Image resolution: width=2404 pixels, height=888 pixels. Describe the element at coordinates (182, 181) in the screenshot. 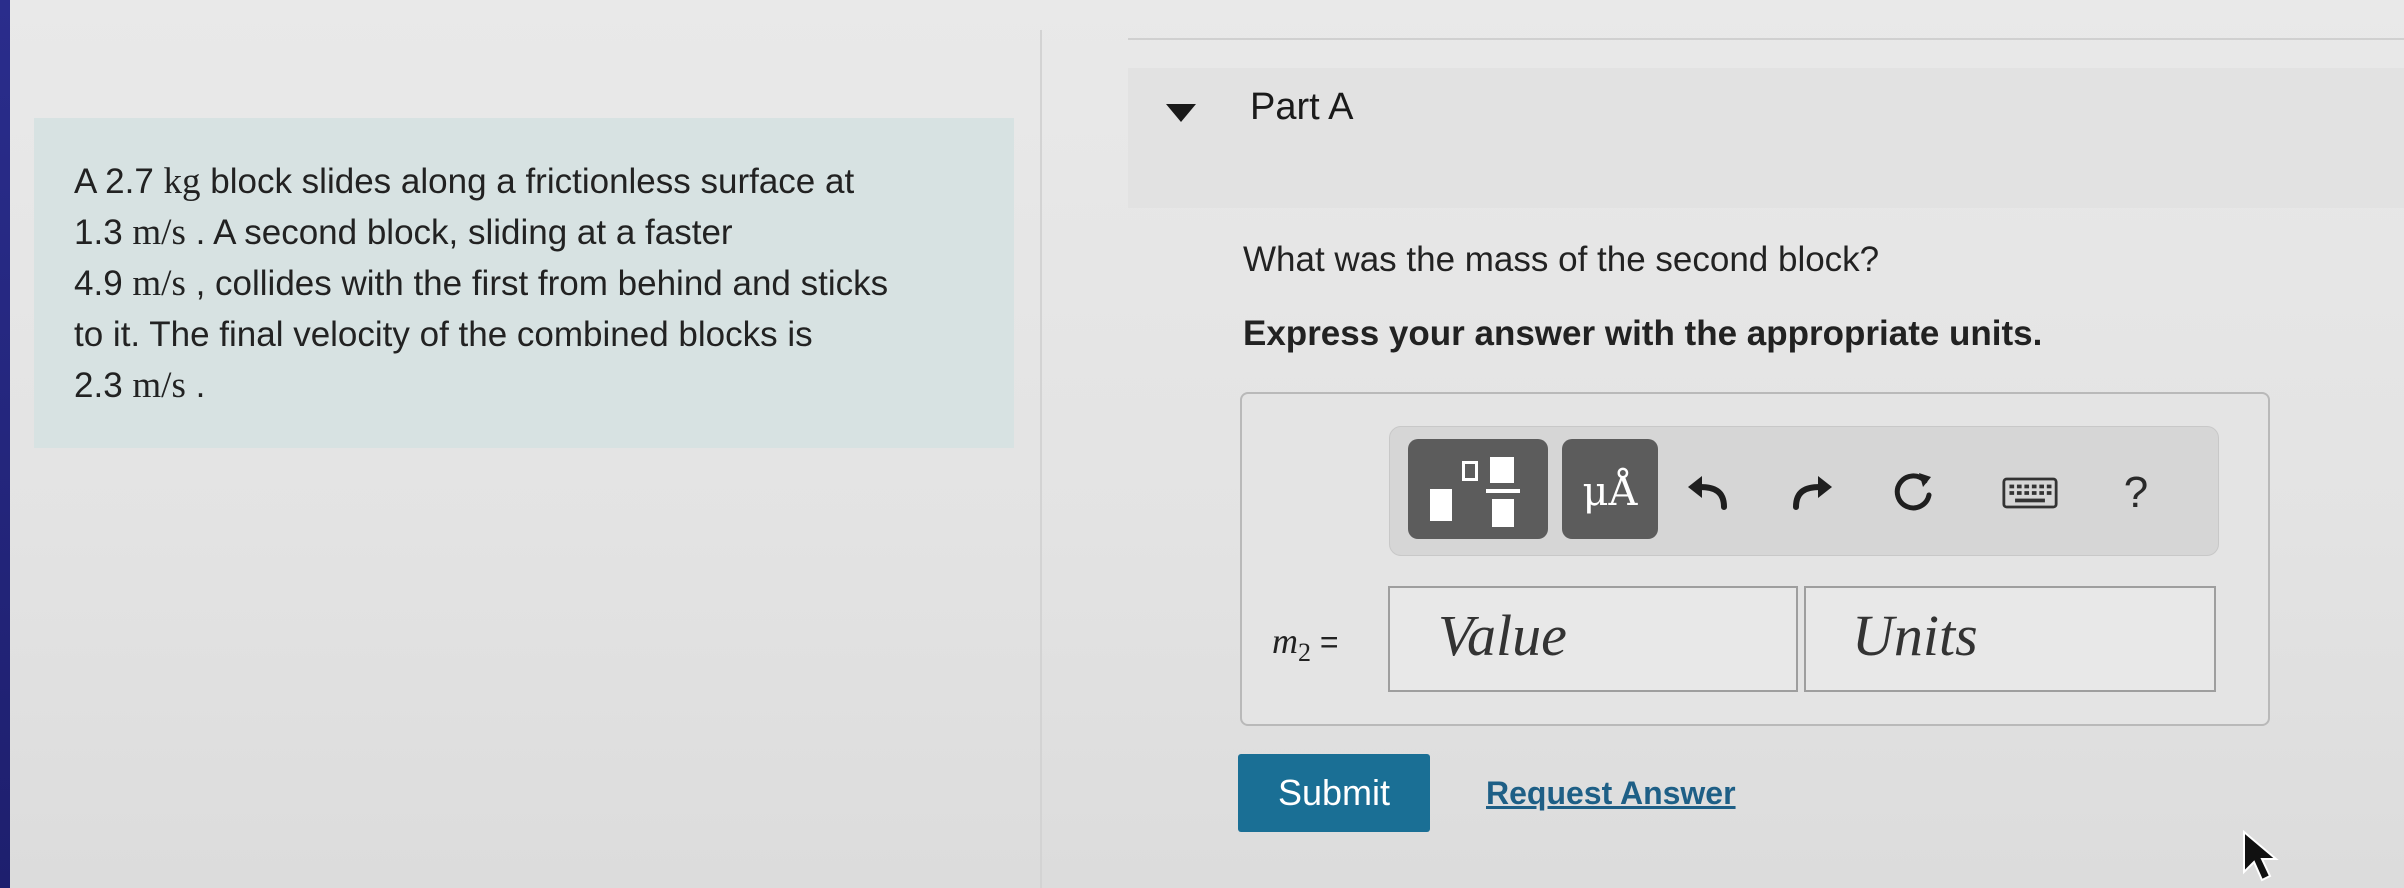

I see `unit-kg: kg` at that location.